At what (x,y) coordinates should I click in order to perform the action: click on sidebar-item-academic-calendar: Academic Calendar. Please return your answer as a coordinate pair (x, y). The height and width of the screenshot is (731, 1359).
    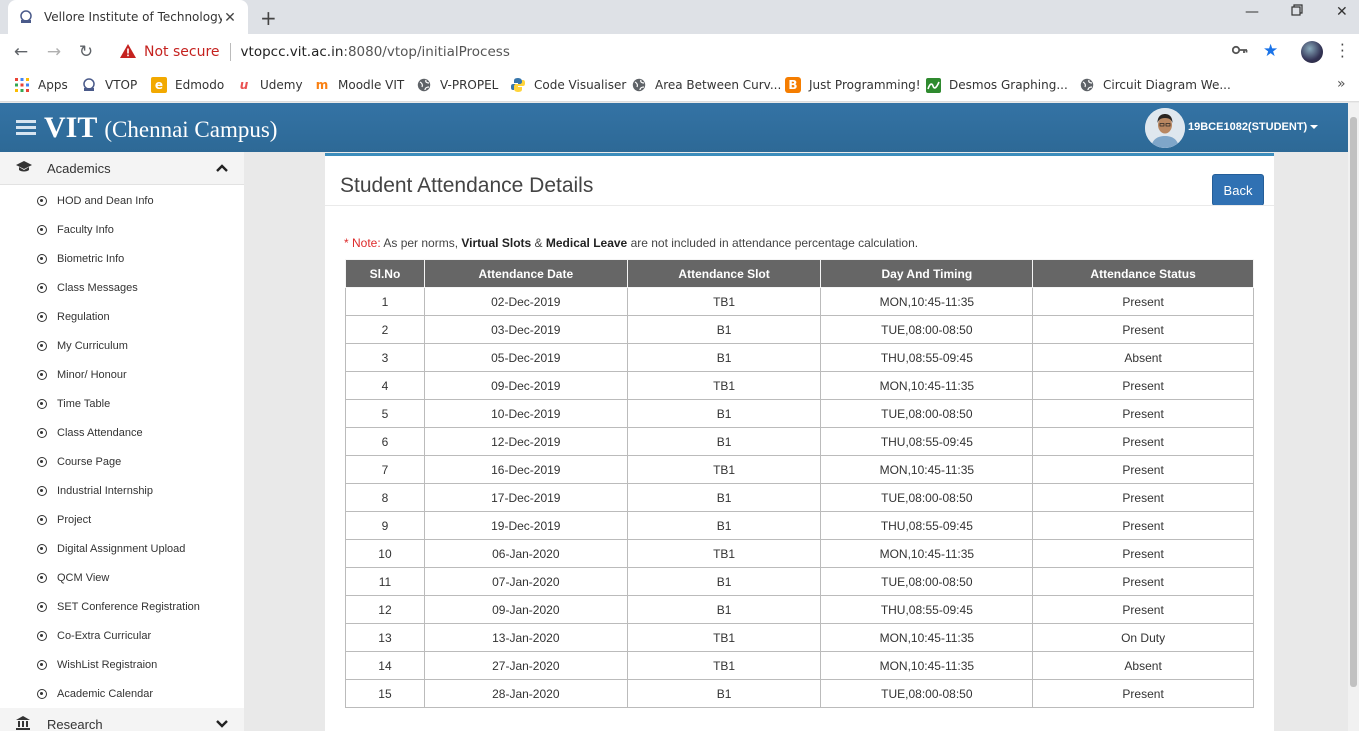
    Looking at the image, I should click on (122, 693).